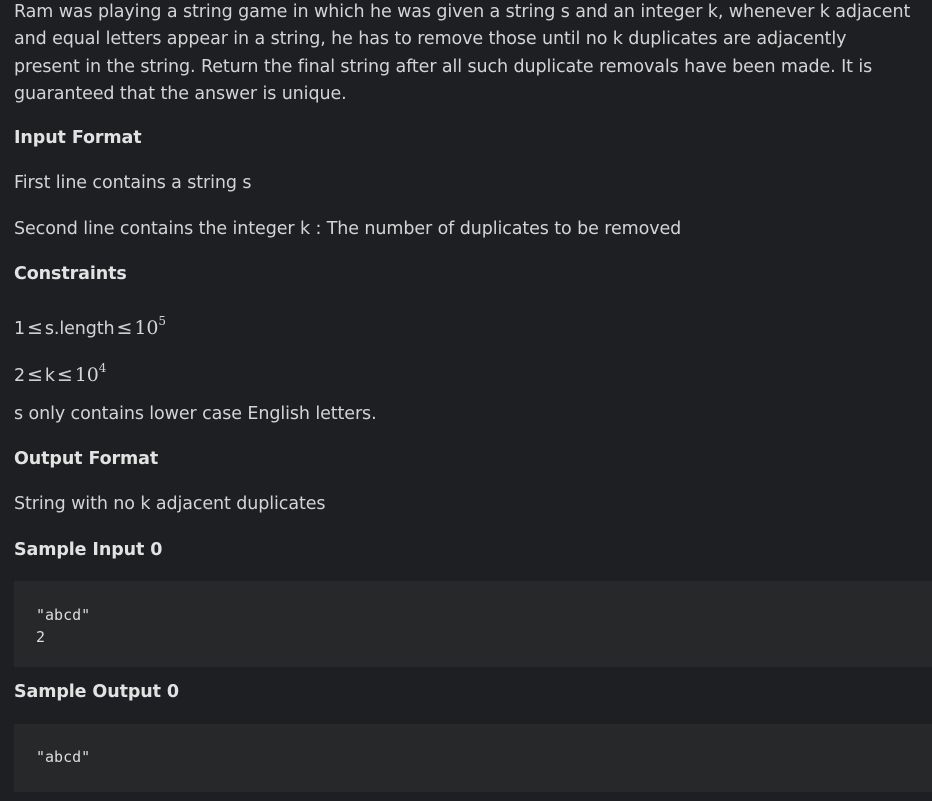 Image resolution: width=932 pixels, height=801 pixels. I want to click on constraint-k-exponent: 4, so click(102, 368).